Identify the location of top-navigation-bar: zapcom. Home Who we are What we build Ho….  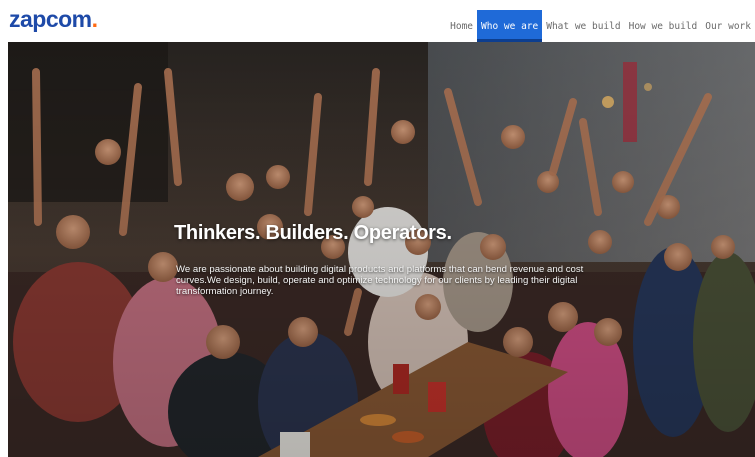
(377, 21).